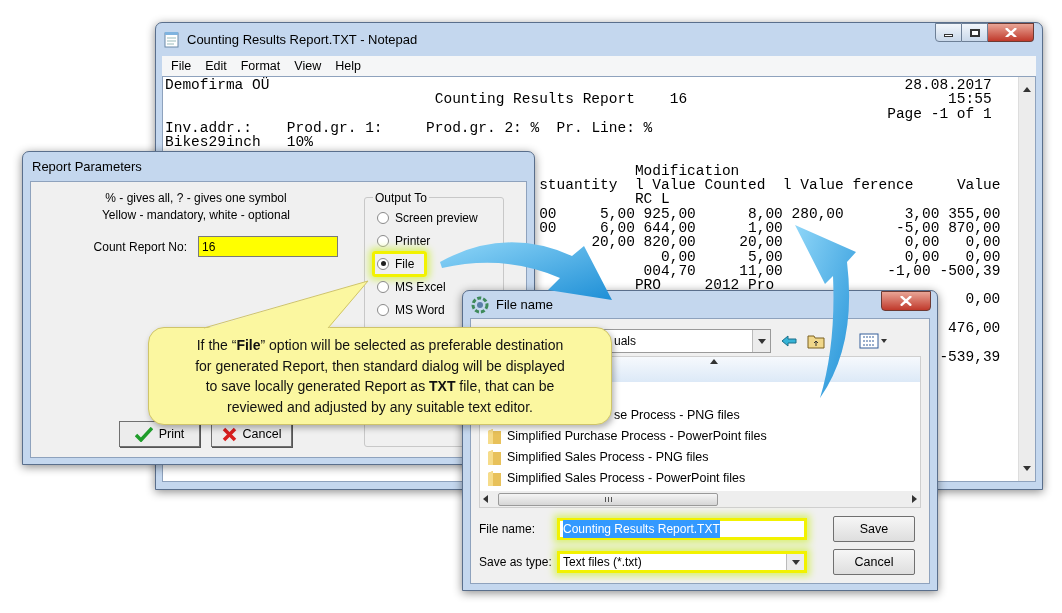 This screenshot has height=613, width=1062. What do you see at coordinates (789, 341) in the screenshot?
I see `back-arrow-icon` at bounding box center [789, 341].